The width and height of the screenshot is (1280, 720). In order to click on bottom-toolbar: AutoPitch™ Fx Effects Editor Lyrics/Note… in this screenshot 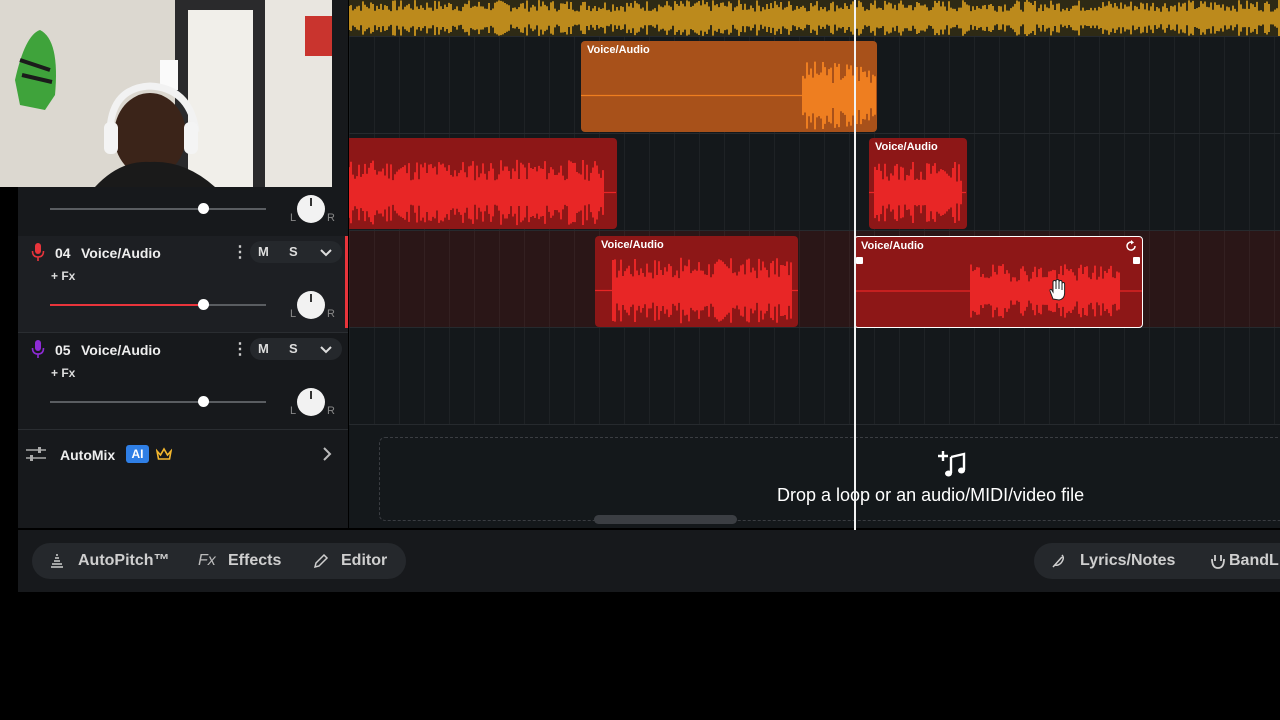, I will do `click(649, 561)`.